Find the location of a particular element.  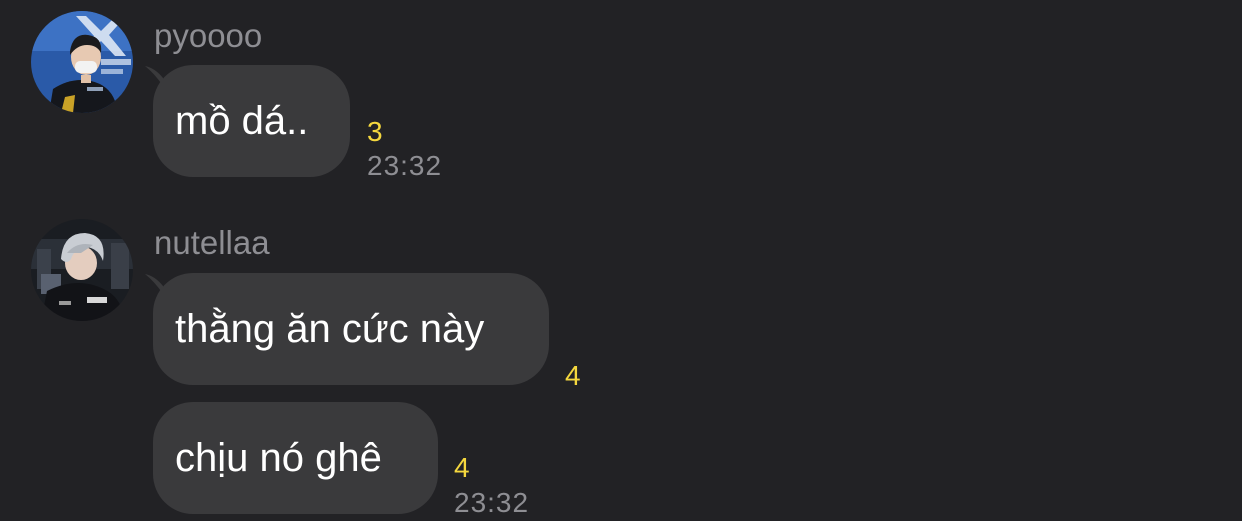

message-bubble: thằng ăn cức này is located at coordinates (351, 329).